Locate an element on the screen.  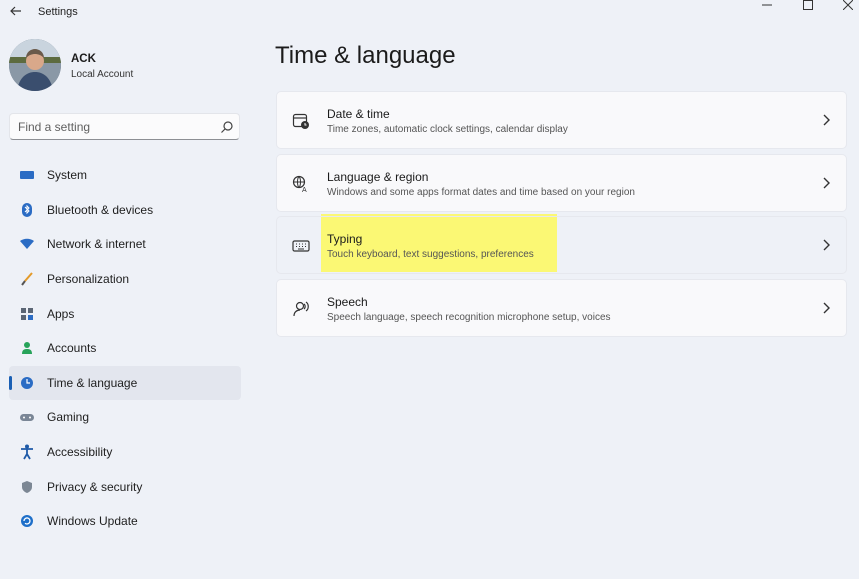
selection-indicator is located at coordinates (10, 382).